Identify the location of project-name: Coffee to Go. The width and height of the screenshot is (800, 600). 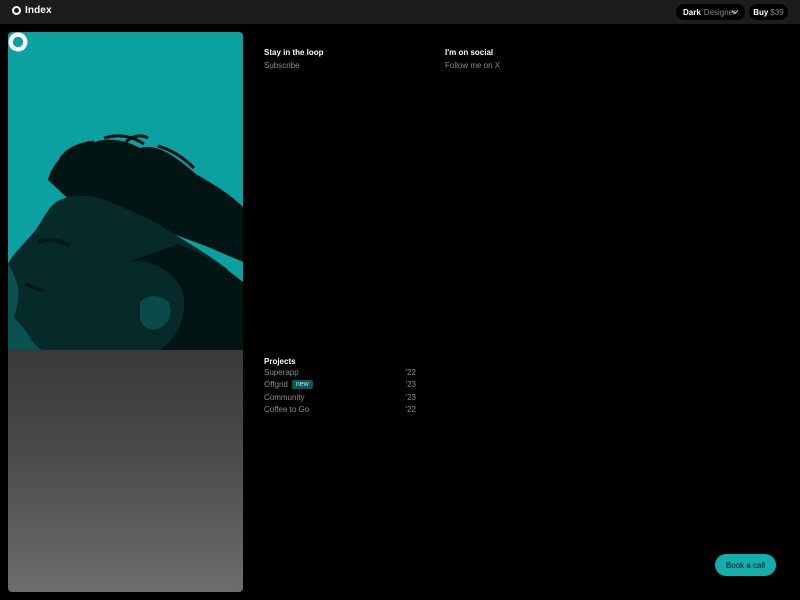
(287, 410).